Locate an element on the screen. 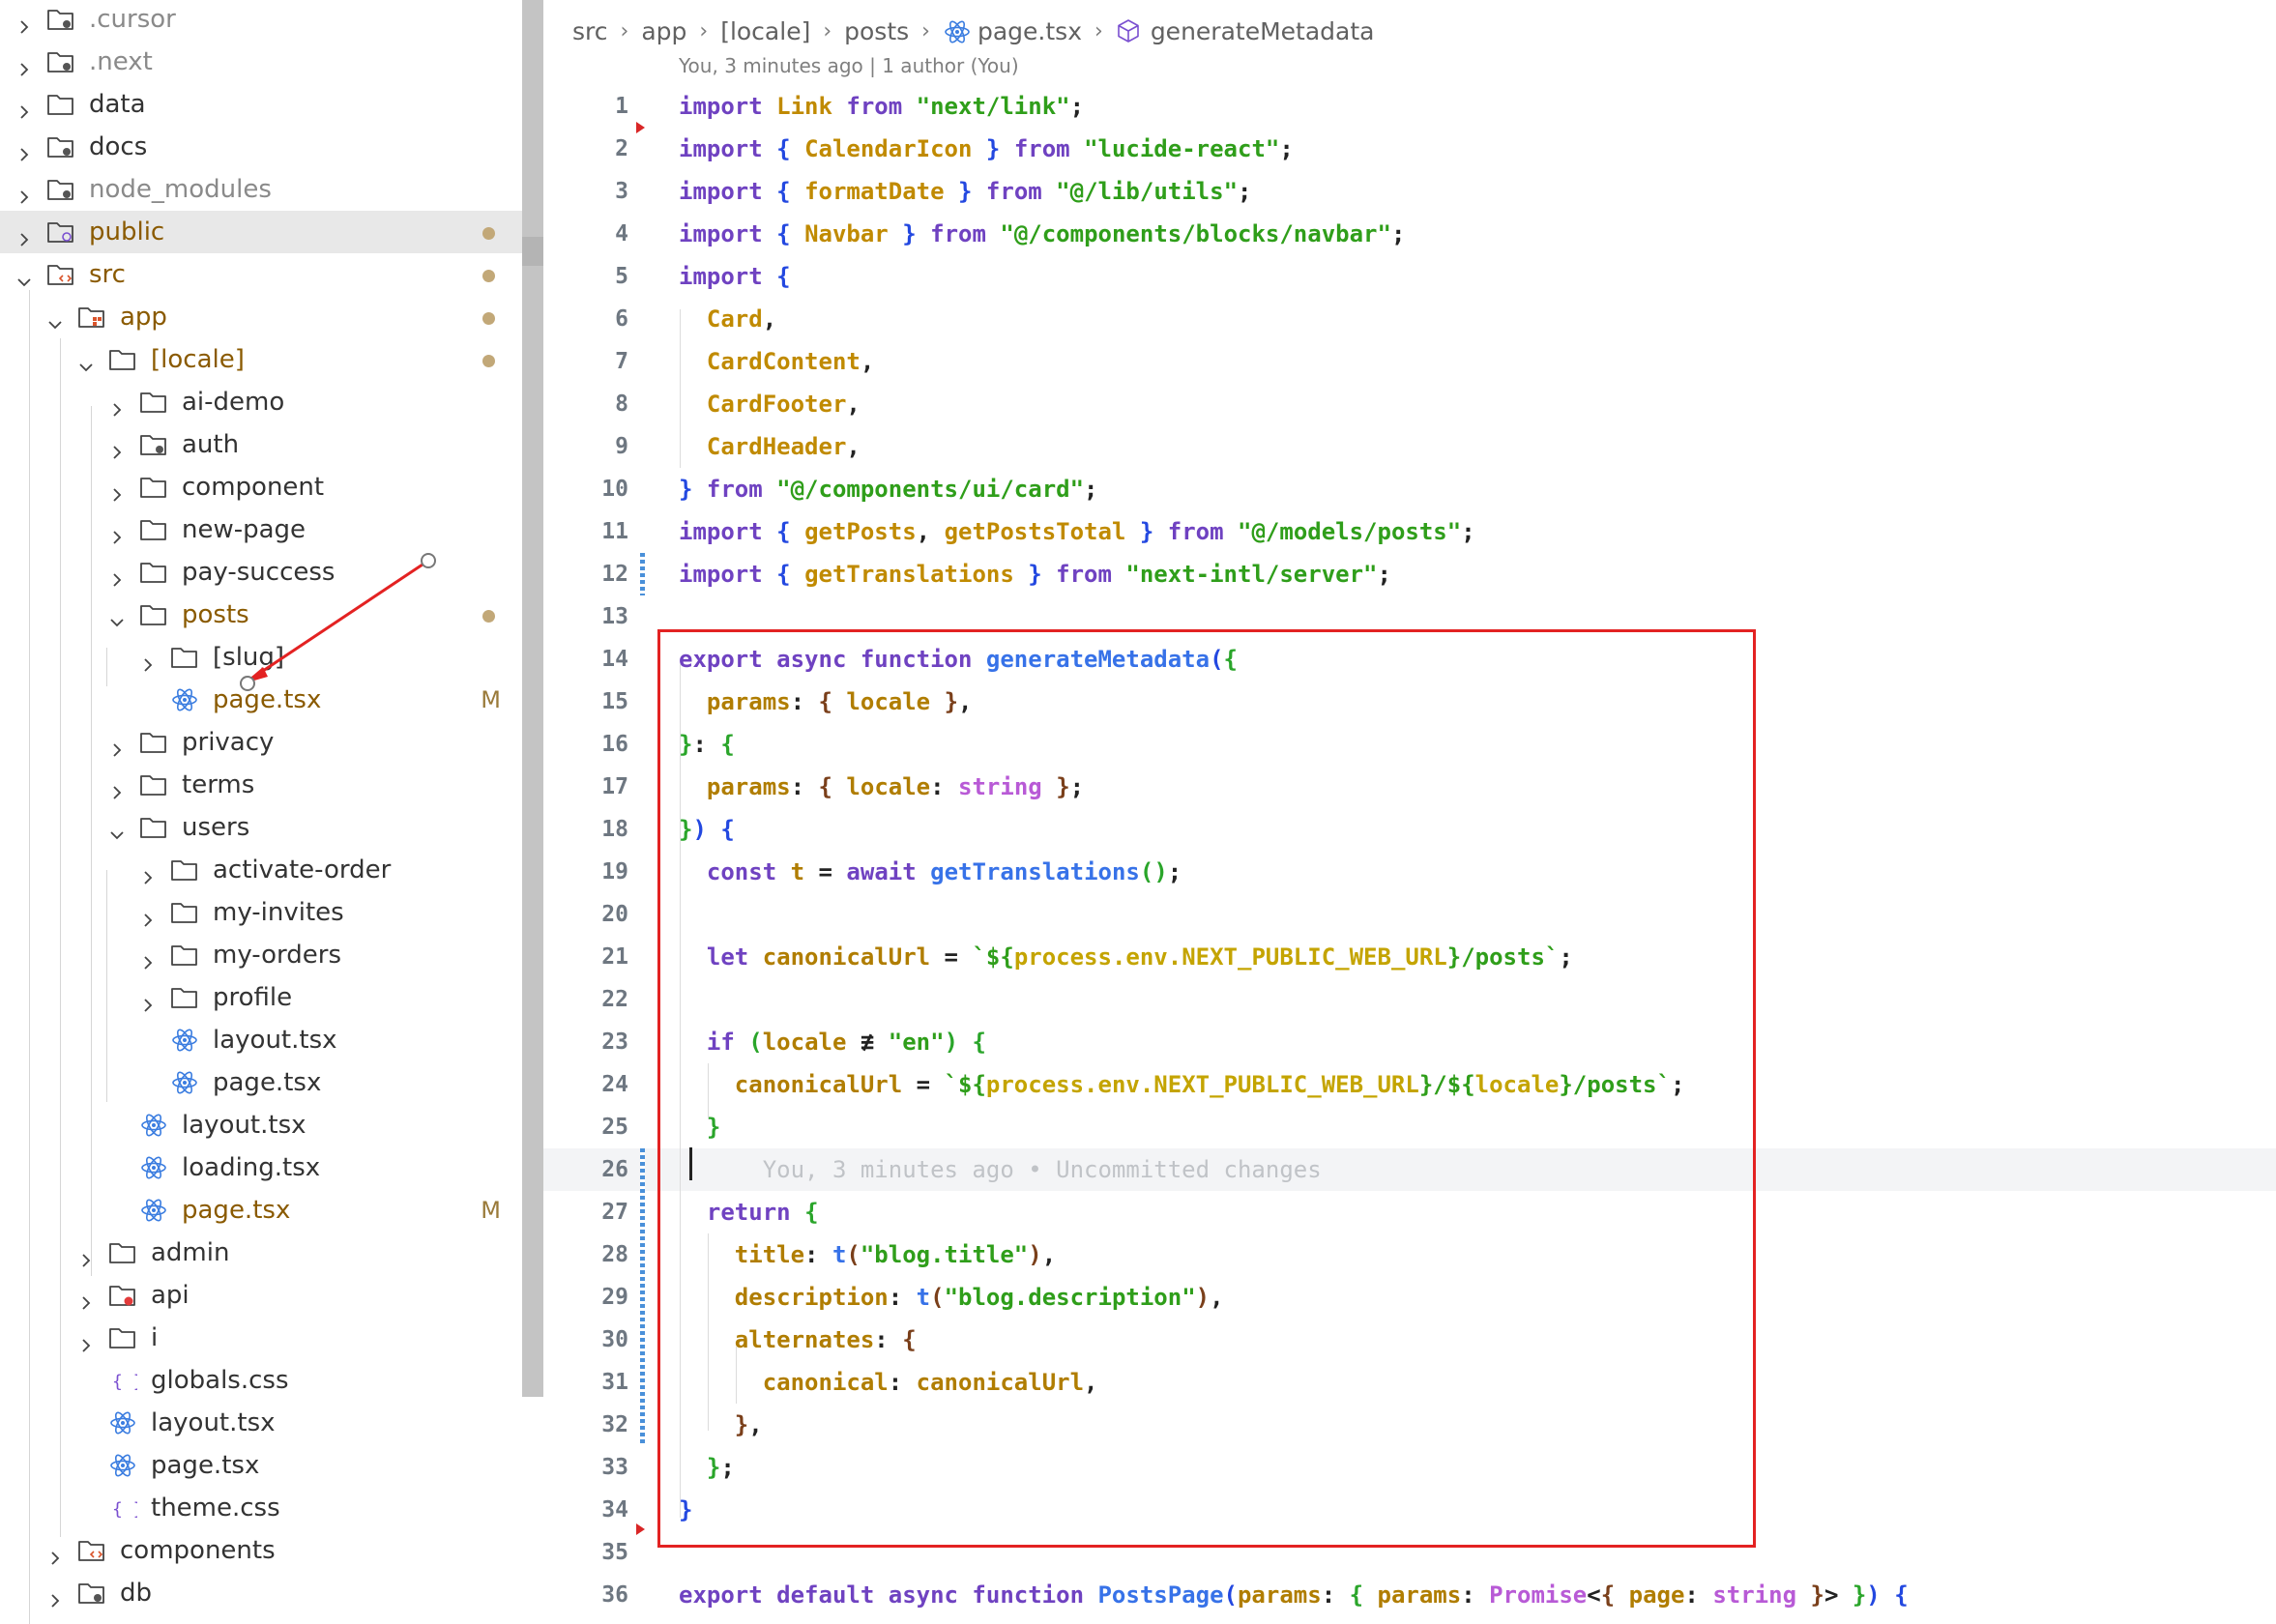 This screenshot has width=2276, height=1624. code-line: 8 CardFooter, is located at coordinates (1409, 404).